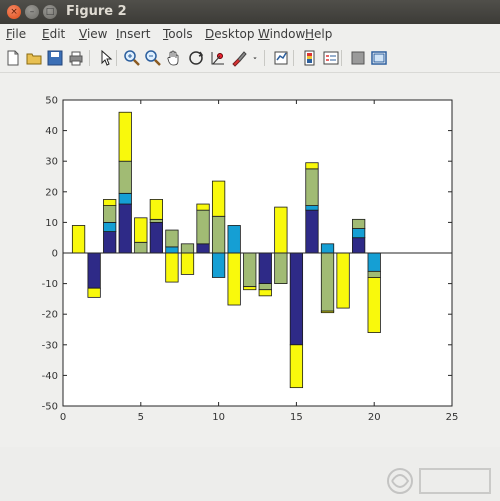  What do you see at coordinates (34, 58) in the screenshot?
I see `open-file-icon` at bounding box center [34, 58].